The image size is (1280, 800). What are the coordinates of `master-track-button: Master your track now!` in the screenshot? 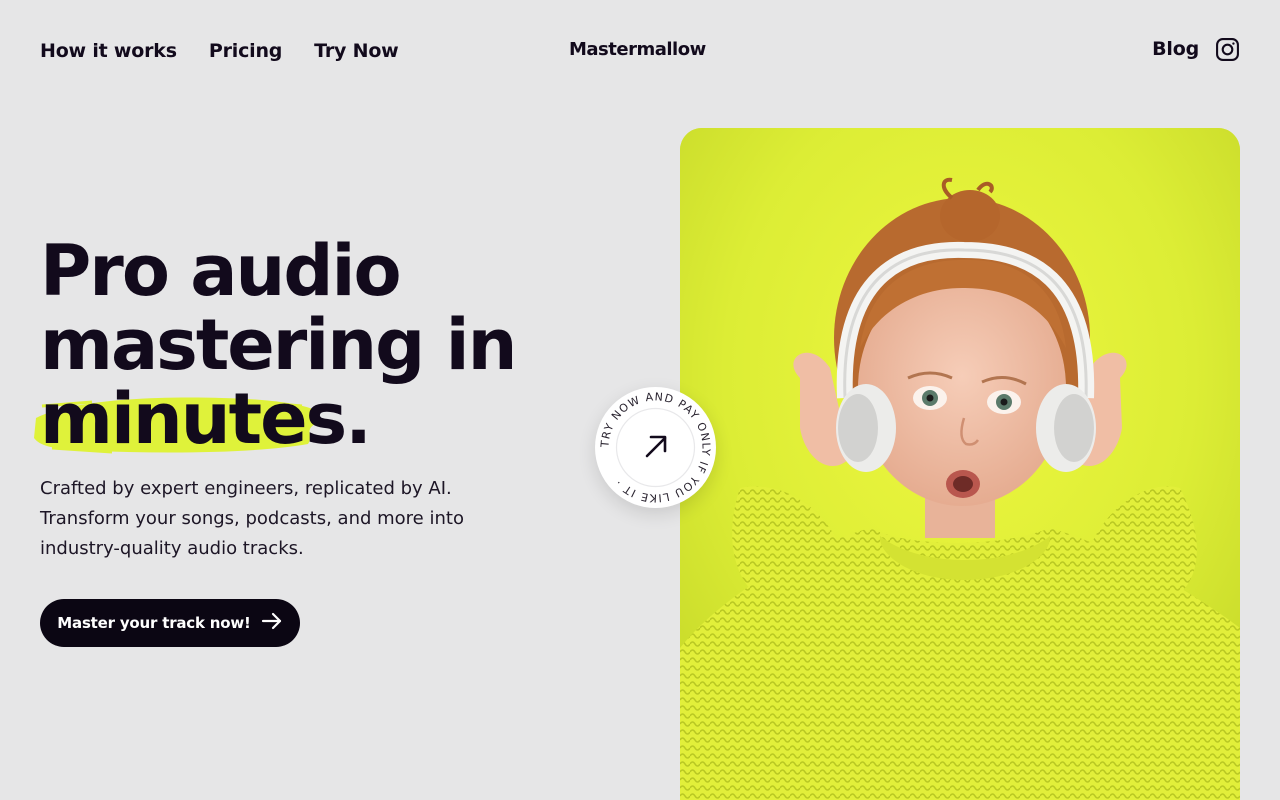 It's located at (170, 623).